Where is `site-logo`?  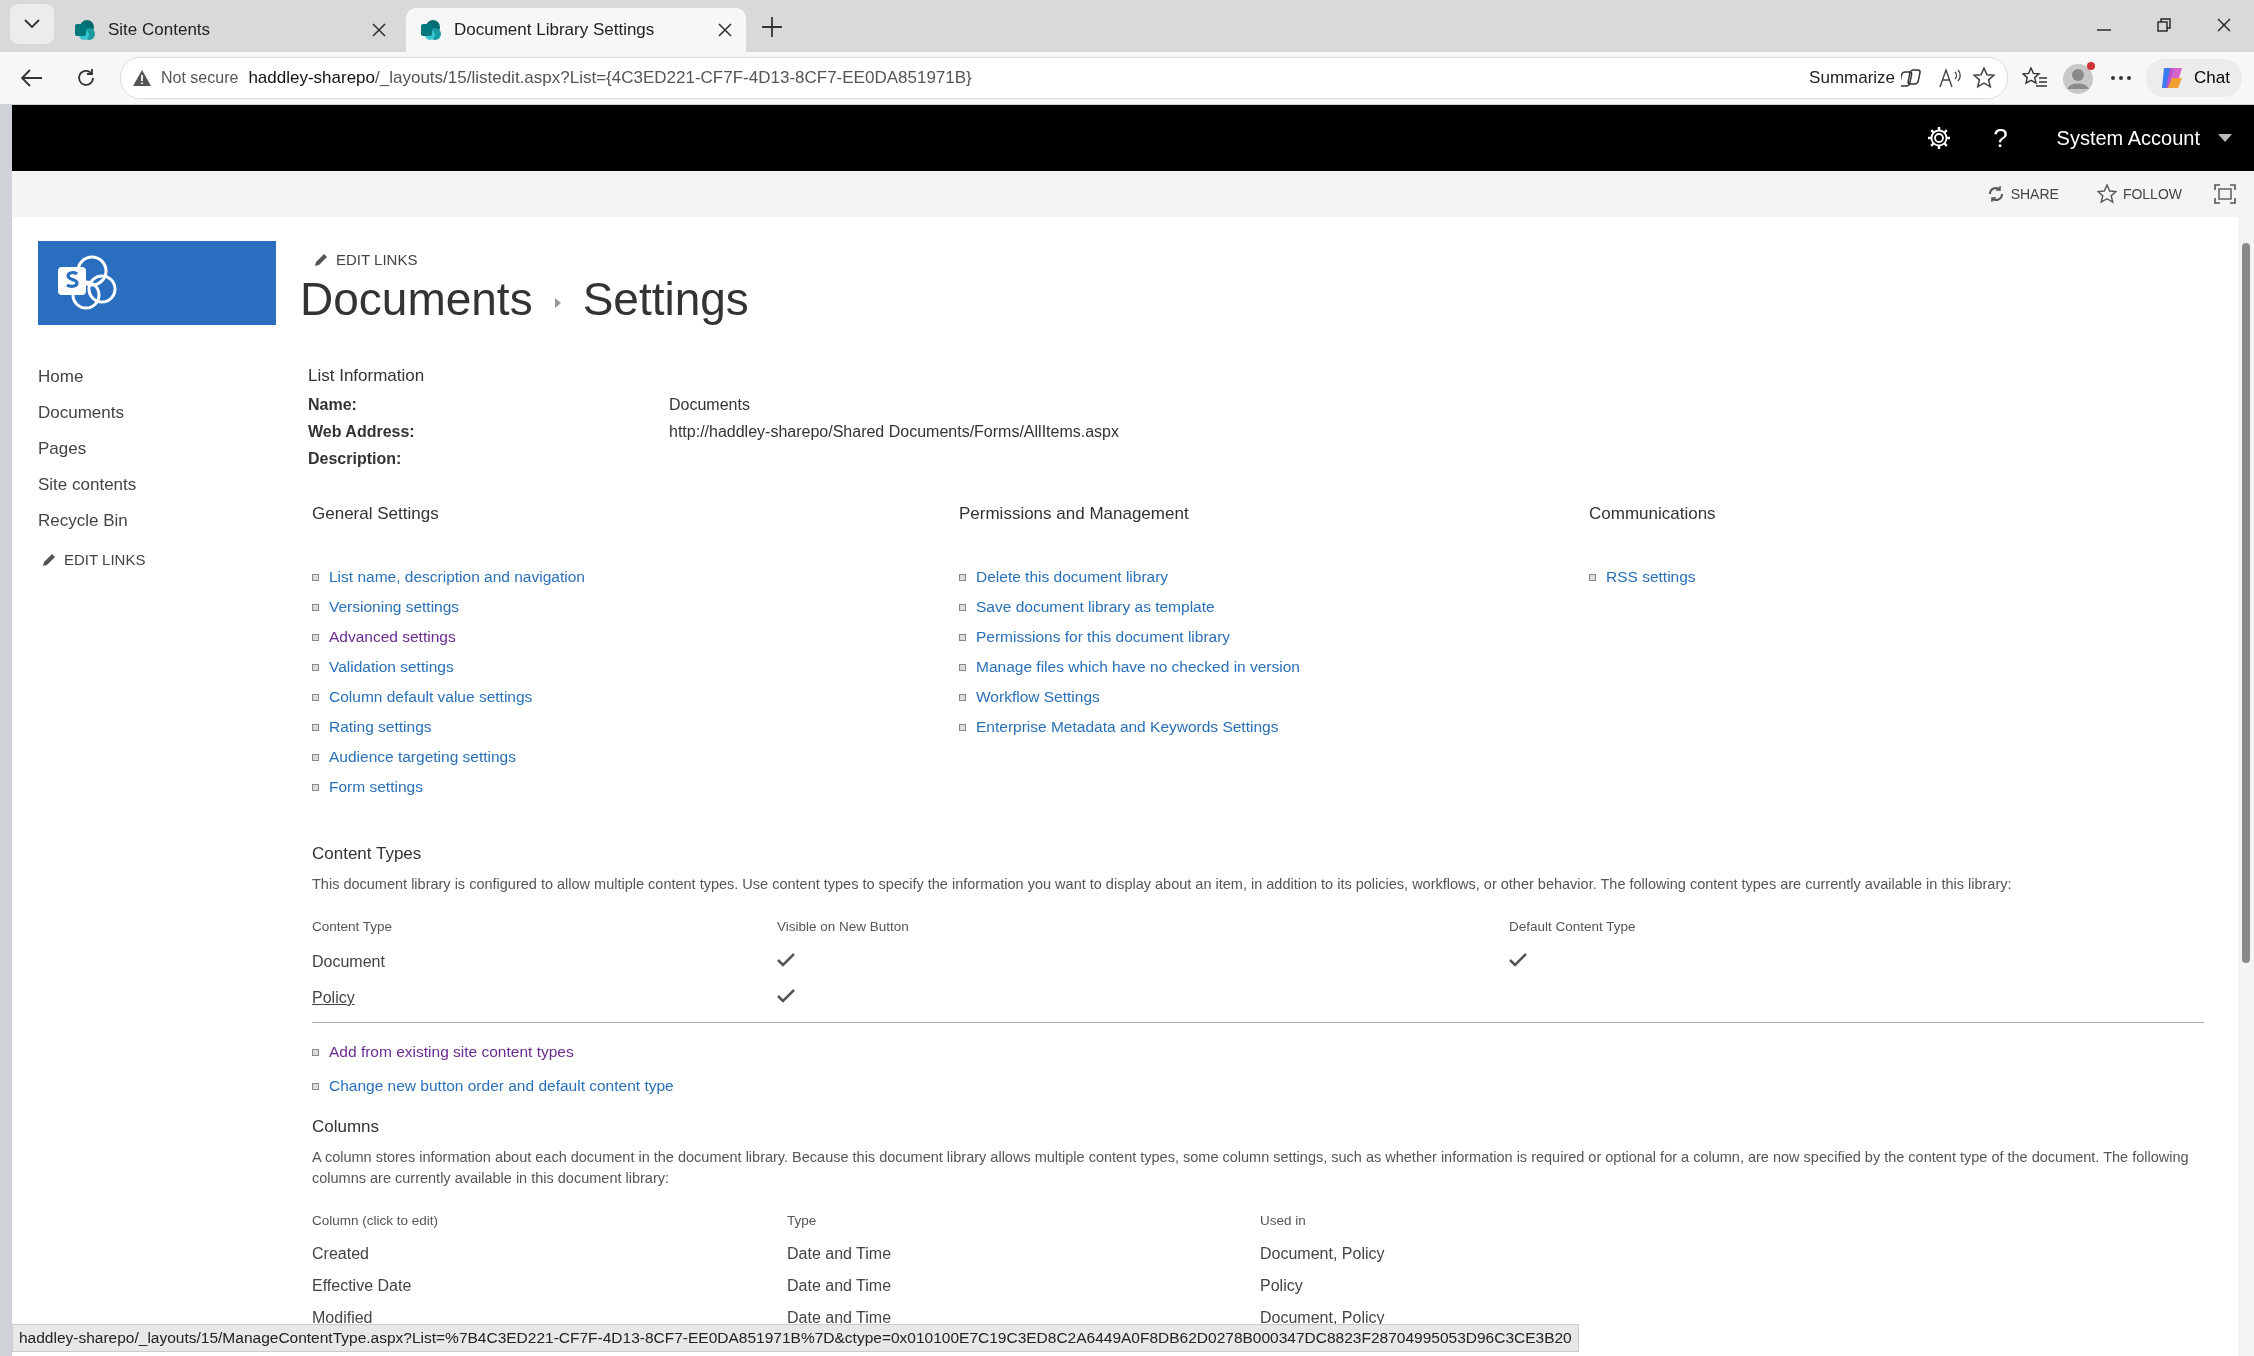
site-logo is located at coordinates (157, 283).